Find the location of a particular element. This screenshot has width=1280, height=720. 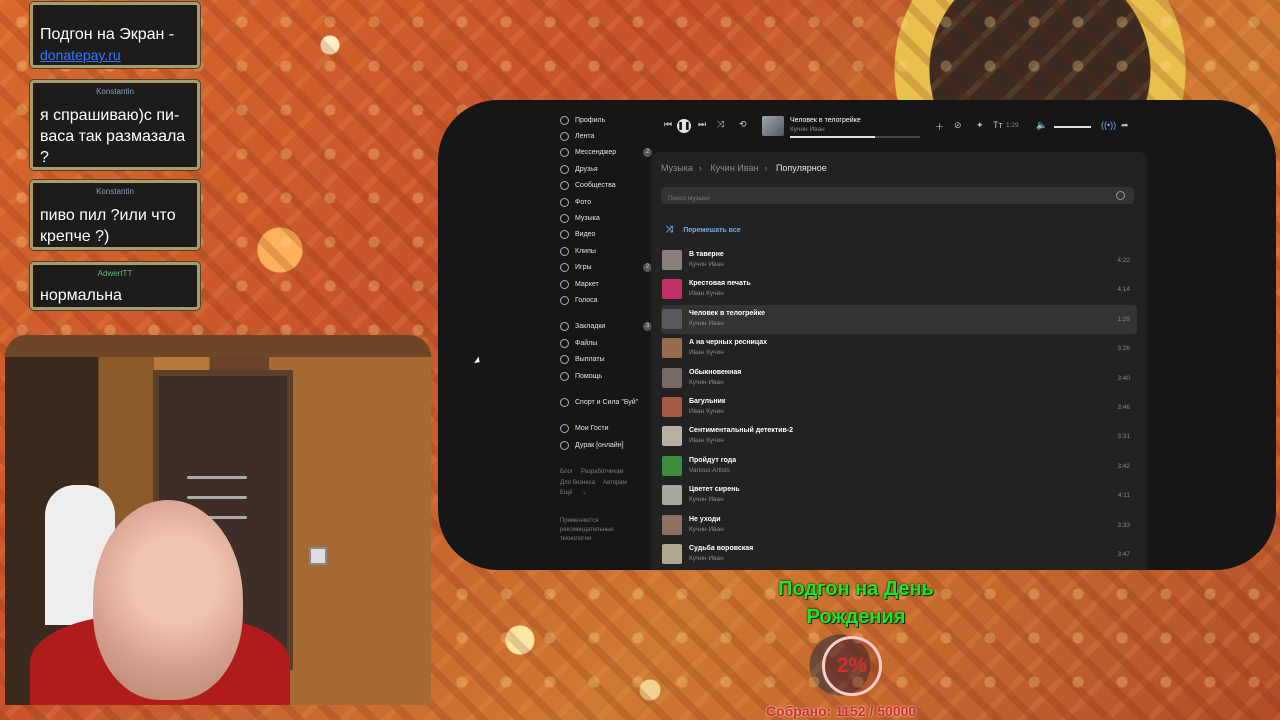

chat-username: AdwertTT is located at coordinates (115, 273).